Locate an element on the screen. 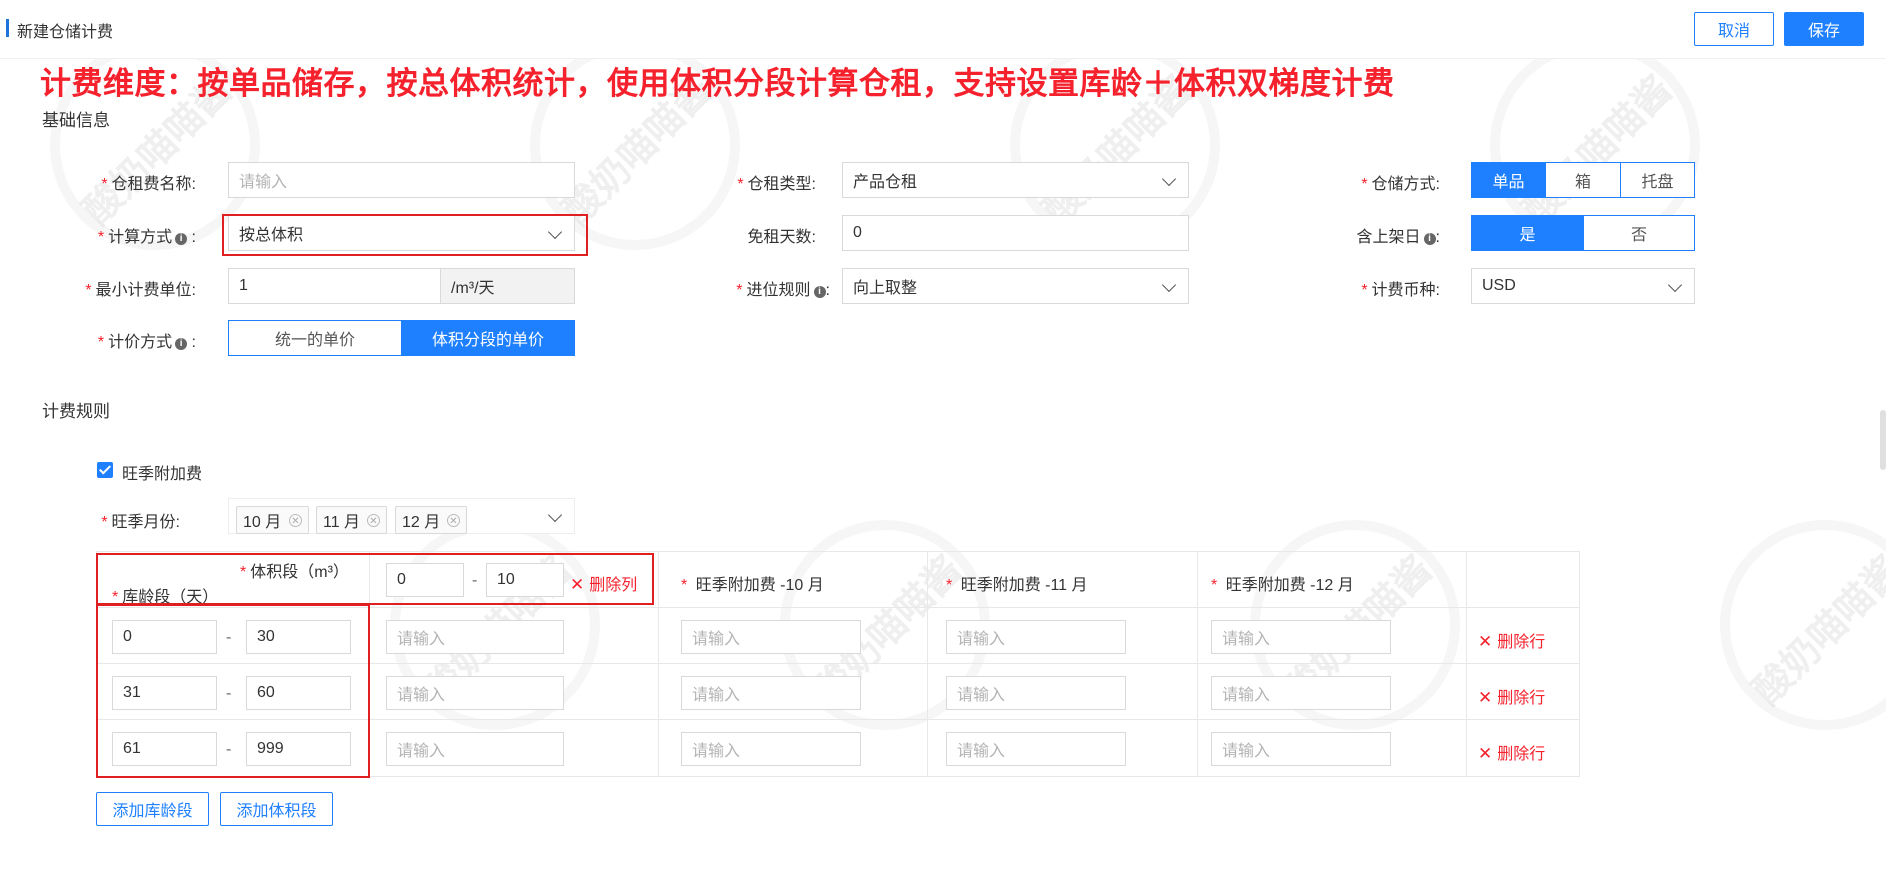 This screenshot has height=874, width=1886. section-title-basic: 基础信息 is located at coordinates (76, 120).